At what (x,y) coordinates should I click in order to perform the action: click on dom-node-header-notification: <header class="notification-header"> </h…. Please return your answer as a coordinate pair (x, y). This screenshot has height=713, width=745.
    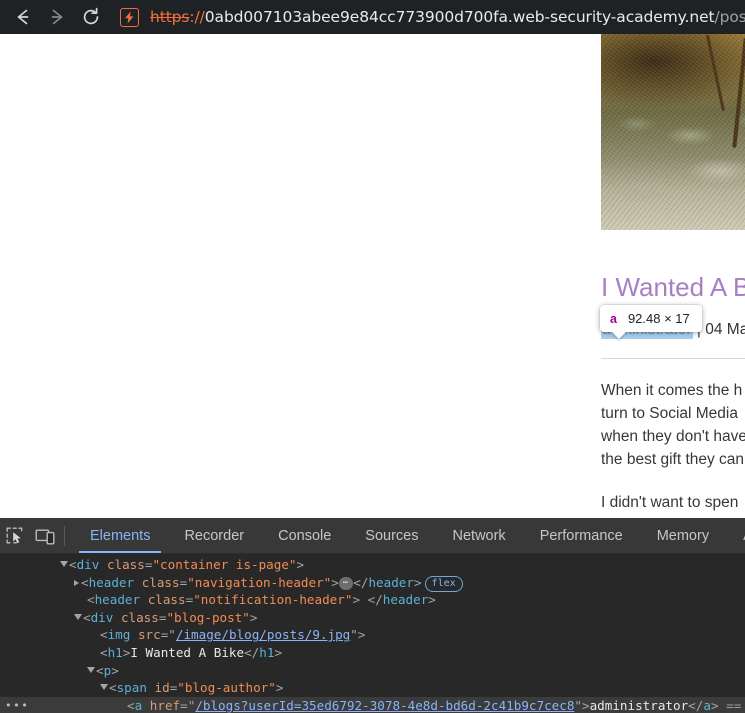
    Looking at the image, I should click on (372, 600).